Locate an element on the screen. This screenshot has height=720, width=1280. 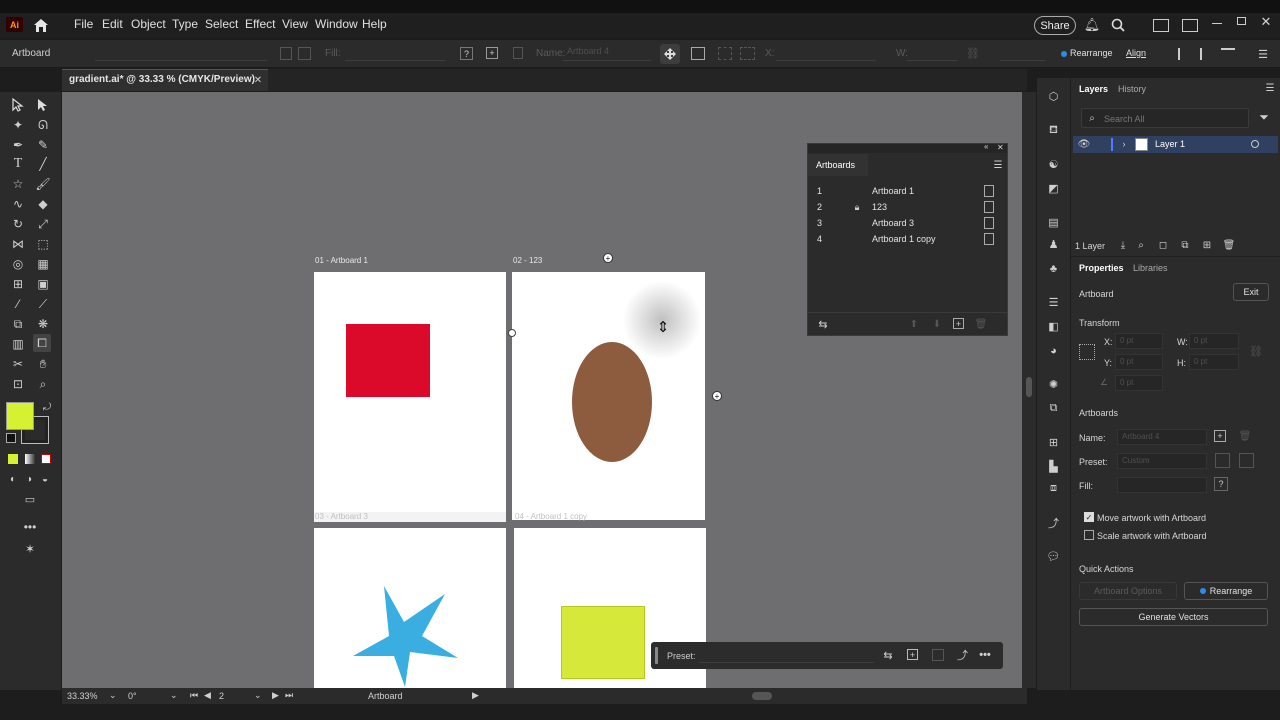
artboard-2: ⇕ is located at coordinates (609, 396).